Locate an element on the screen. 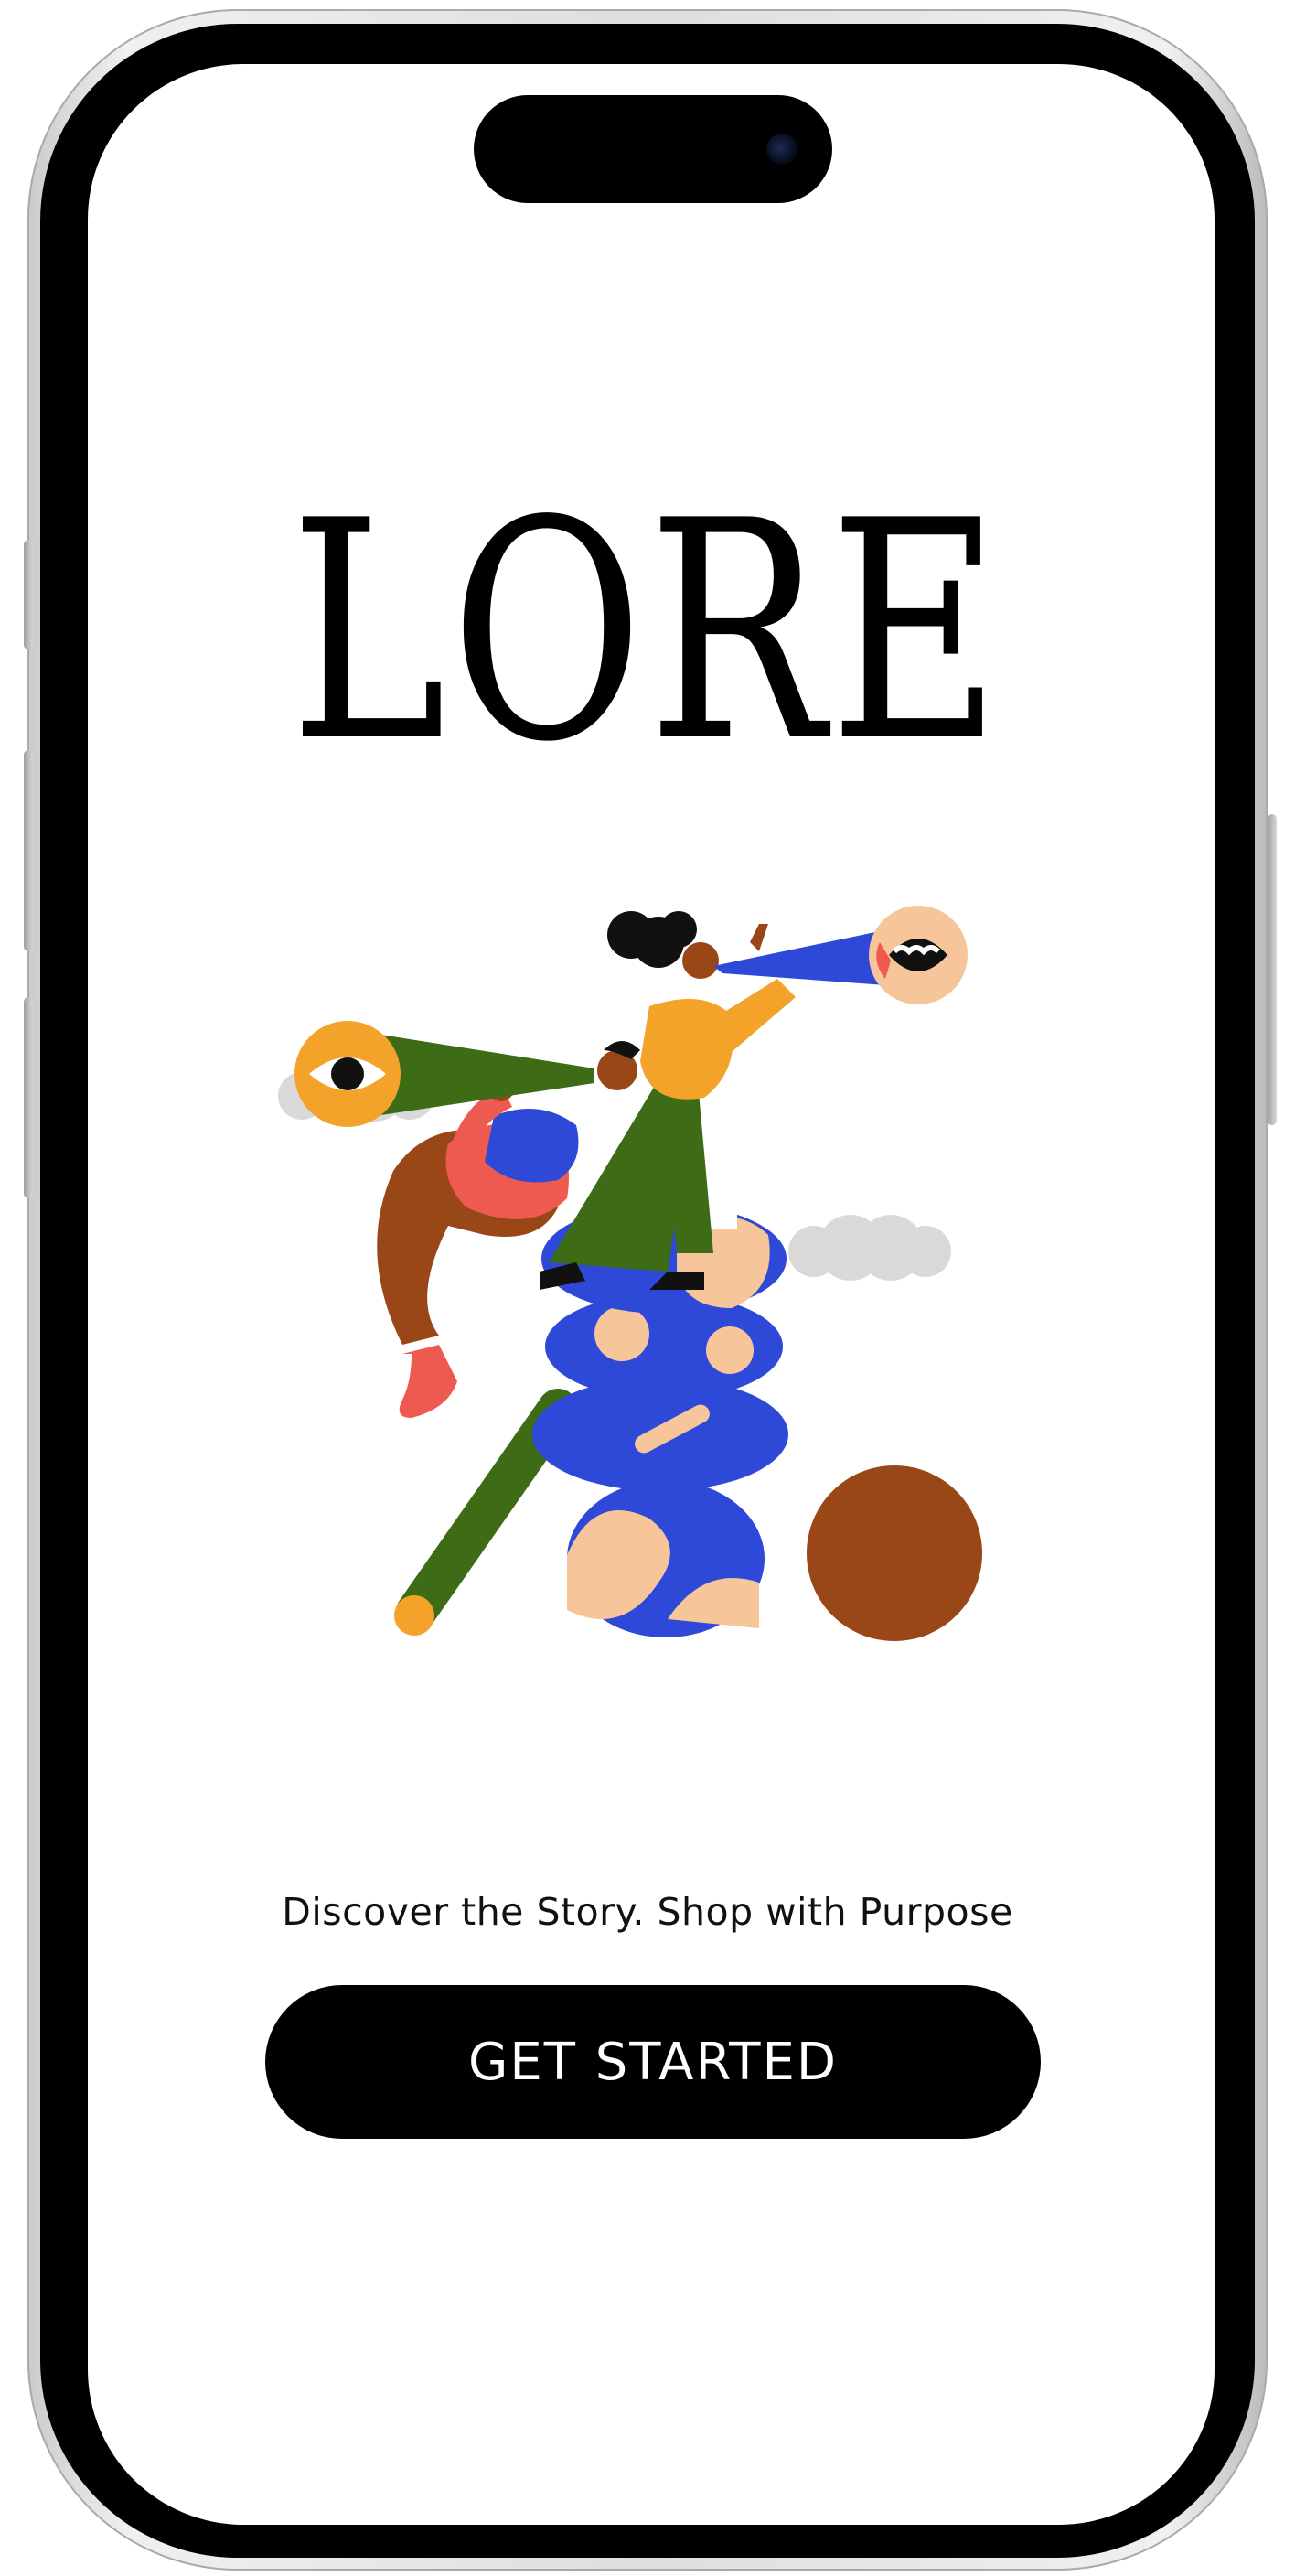  tagline: Discover the Story. Shop with Purpose is located at coordinates (647, 1912).